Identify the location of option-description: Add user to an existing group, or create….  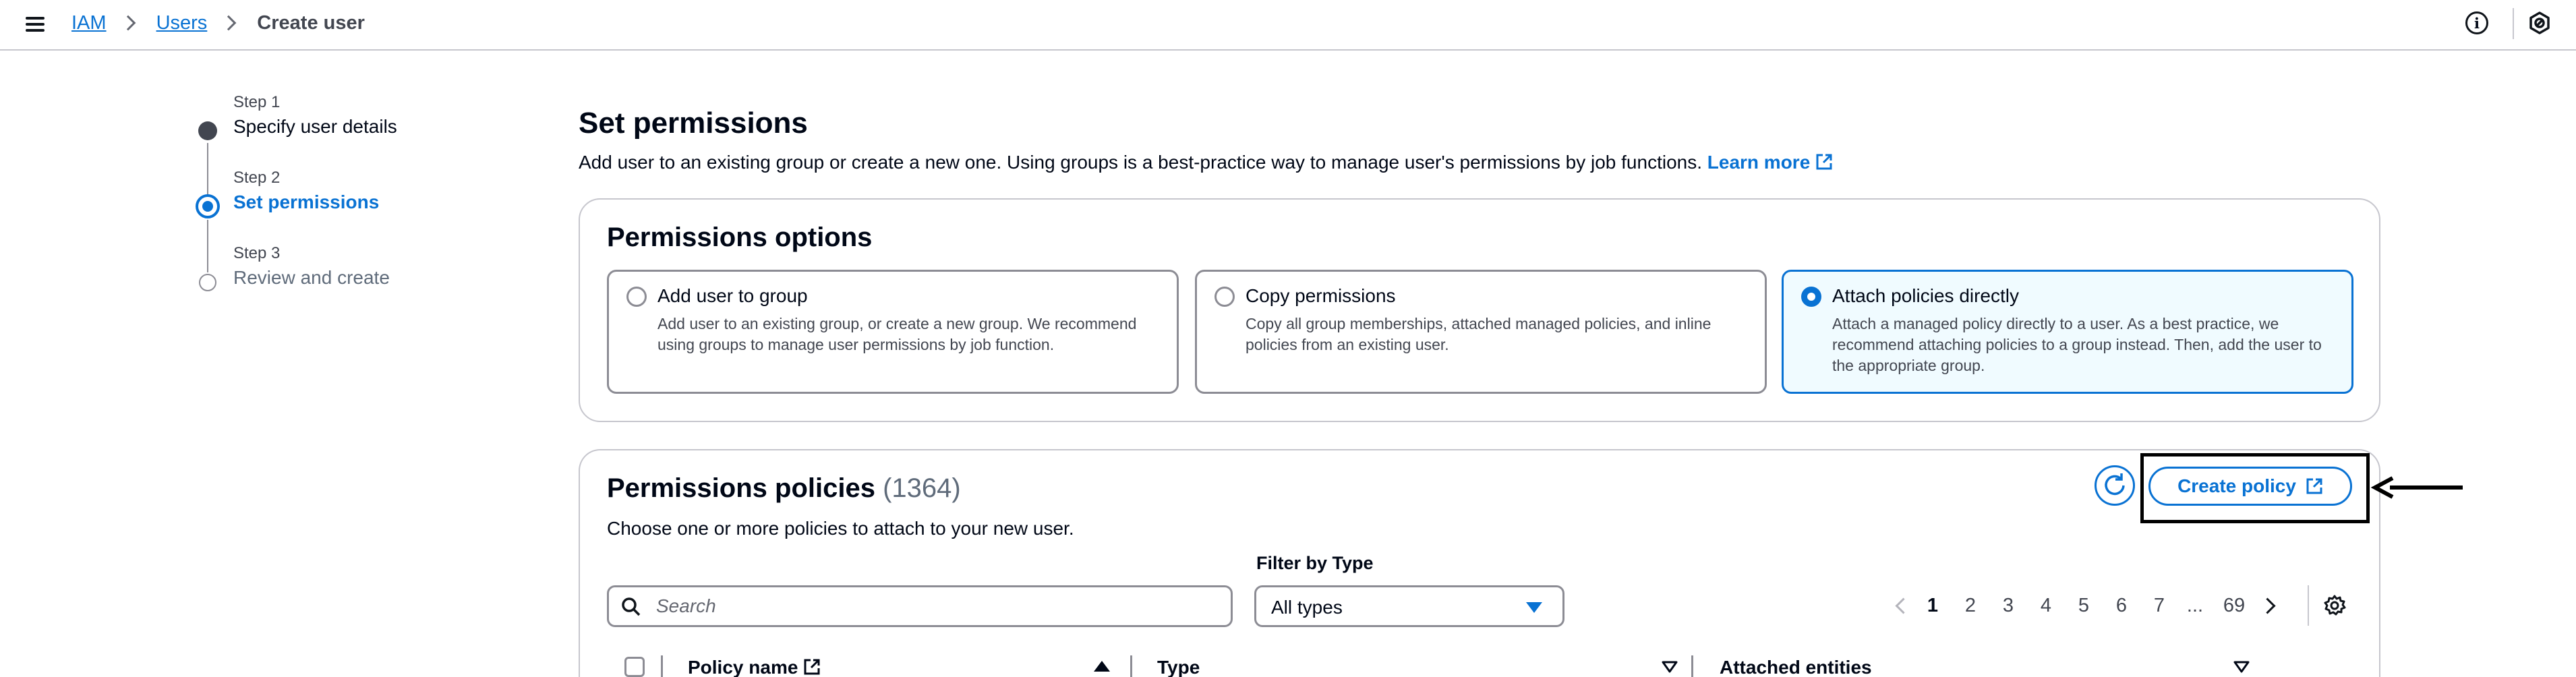
(897, 334).